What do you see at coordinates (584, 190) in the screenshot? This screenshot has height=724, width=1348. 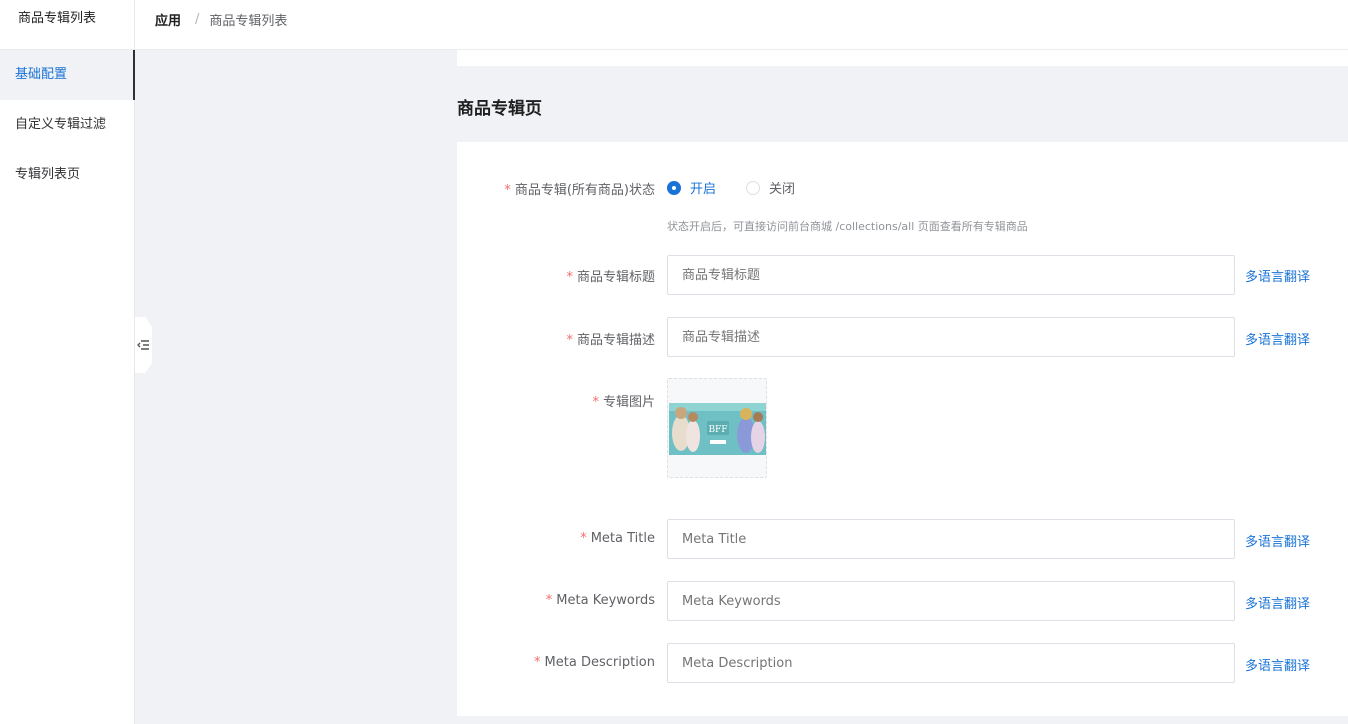 I see `status-label-text: 商品专辑(所有商品)状态` at bounding box center [584, 190].